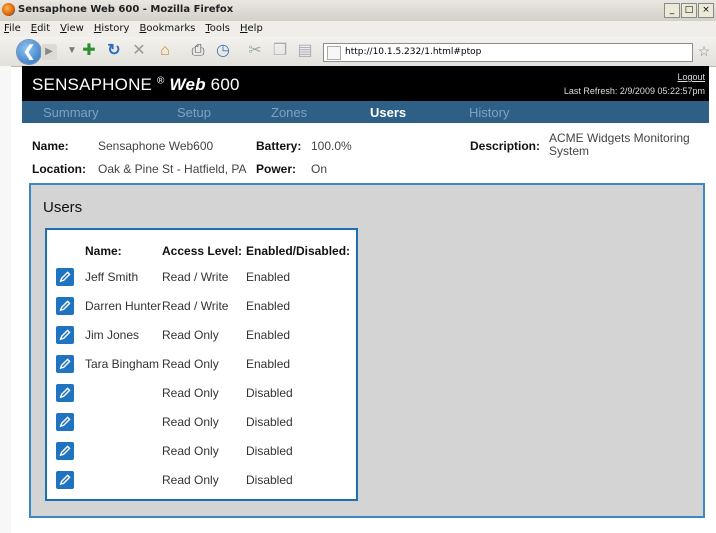  Describe the element at coordinates (634, 91) in the screenshot. I see `last-refresh-text: Last Refresh: 2/9/2009 05:22:57pm` at that location.